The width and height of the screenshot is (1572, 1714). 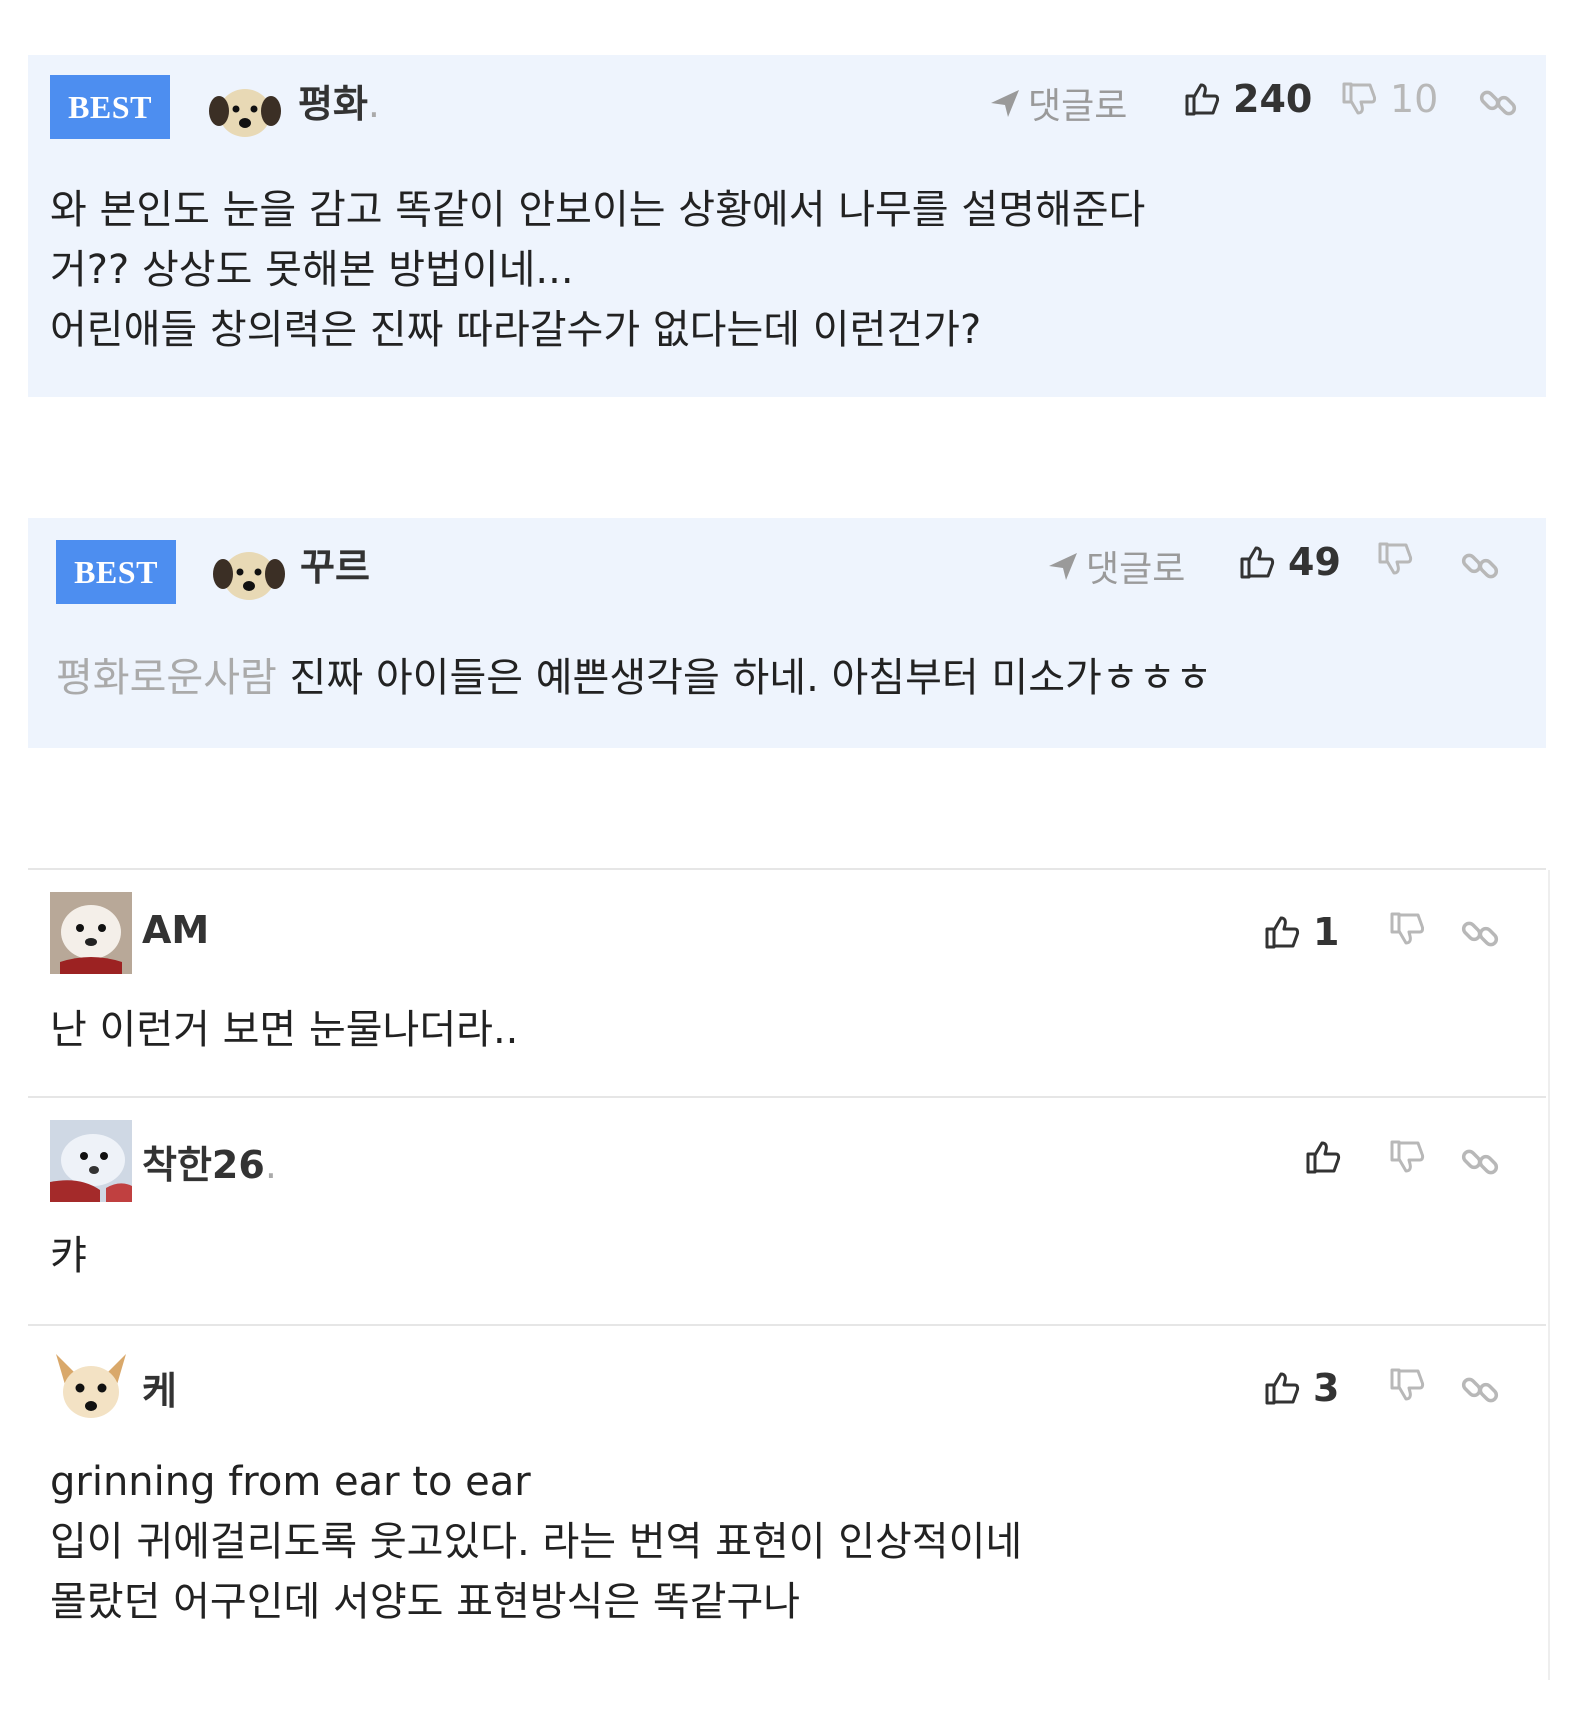 What do you see at coordinates (166, 678) in the screenshot?
I see `mention-link: 평화로운사람` at bounding box center [166, 678].